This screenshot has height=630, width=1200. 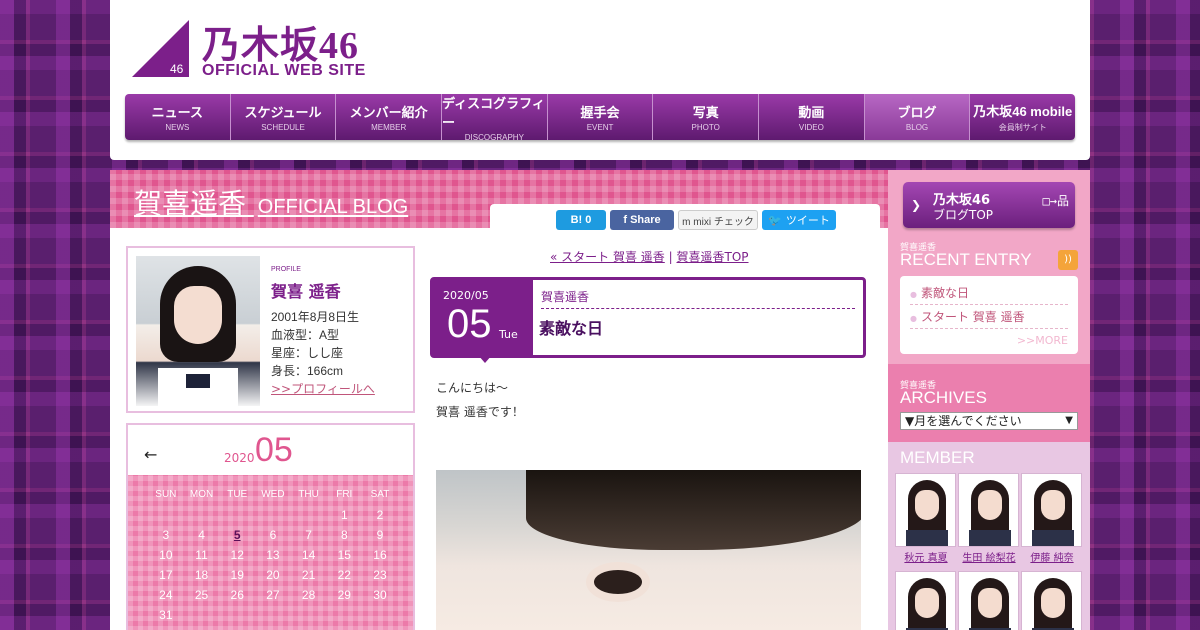 I want to click on calendar-week: 10 11 12 13 14 15 16, so click(x=273, y=555).